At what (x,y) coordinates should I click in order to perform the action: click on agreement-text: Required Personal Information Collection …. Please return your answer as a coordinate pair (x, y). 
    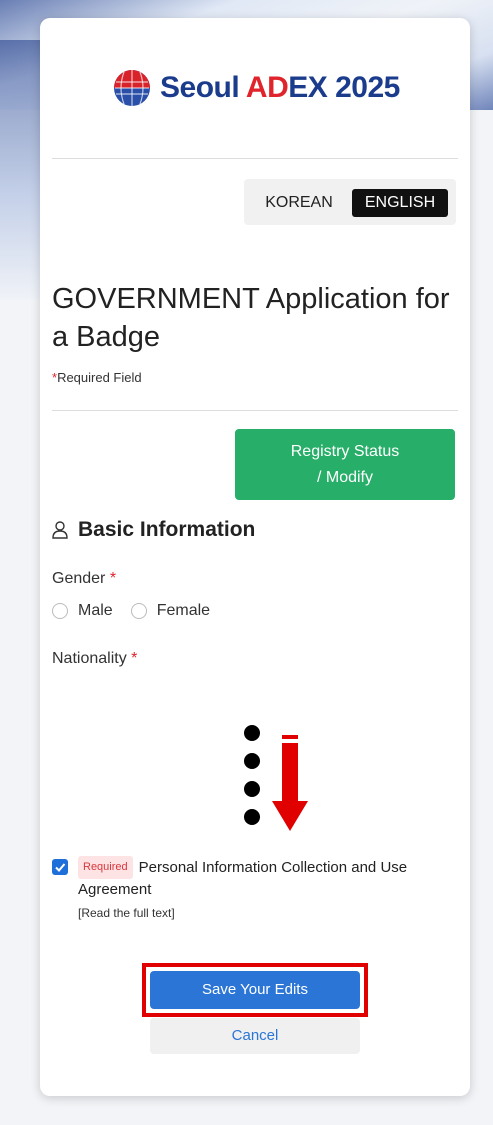
    Looking at the image, I should click on (270, 878).